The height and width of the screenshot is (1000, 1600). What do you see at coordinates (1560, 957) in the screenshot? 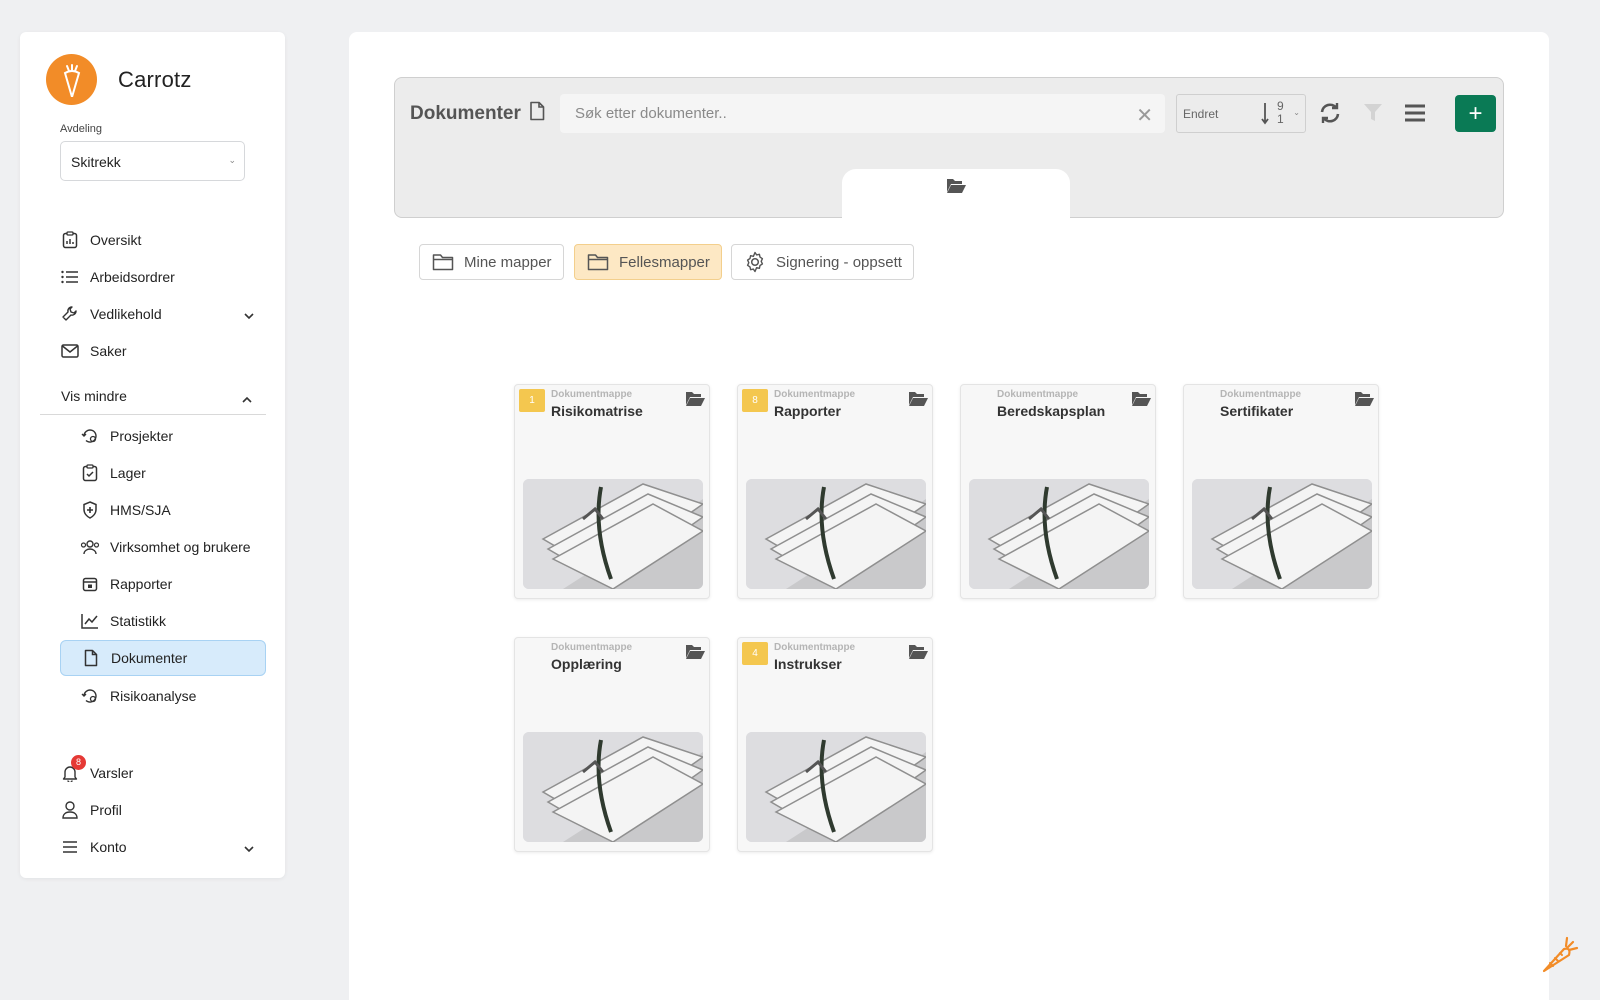
I see `carrot-icon` at bounding box center [1560, 957].